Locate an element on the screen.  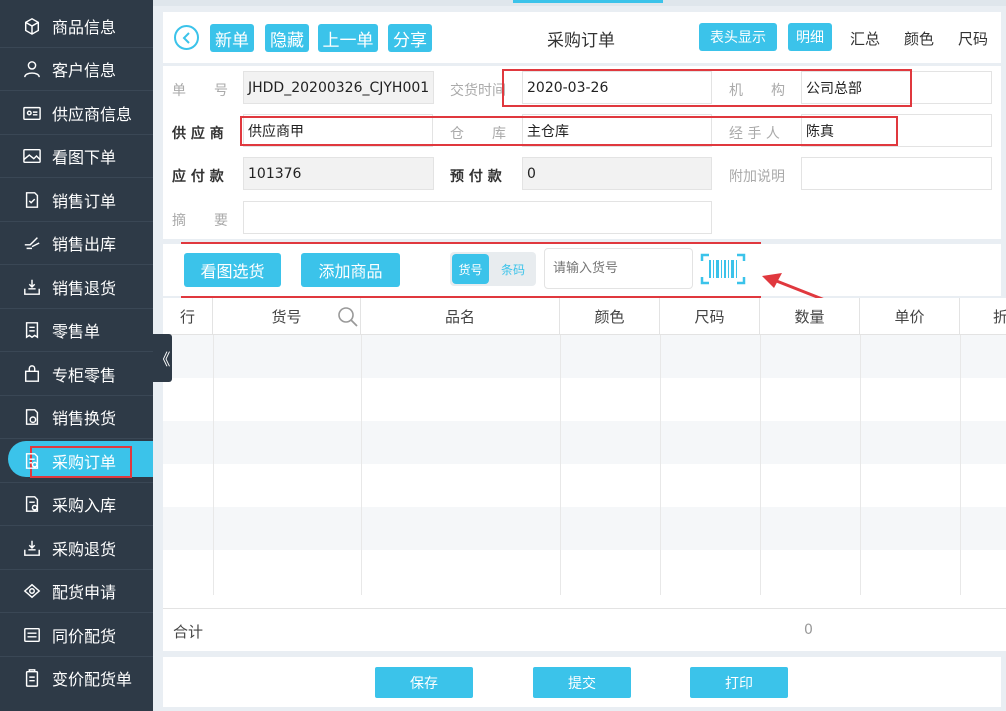
item-no-search-input is located at coordinates (618, 268).